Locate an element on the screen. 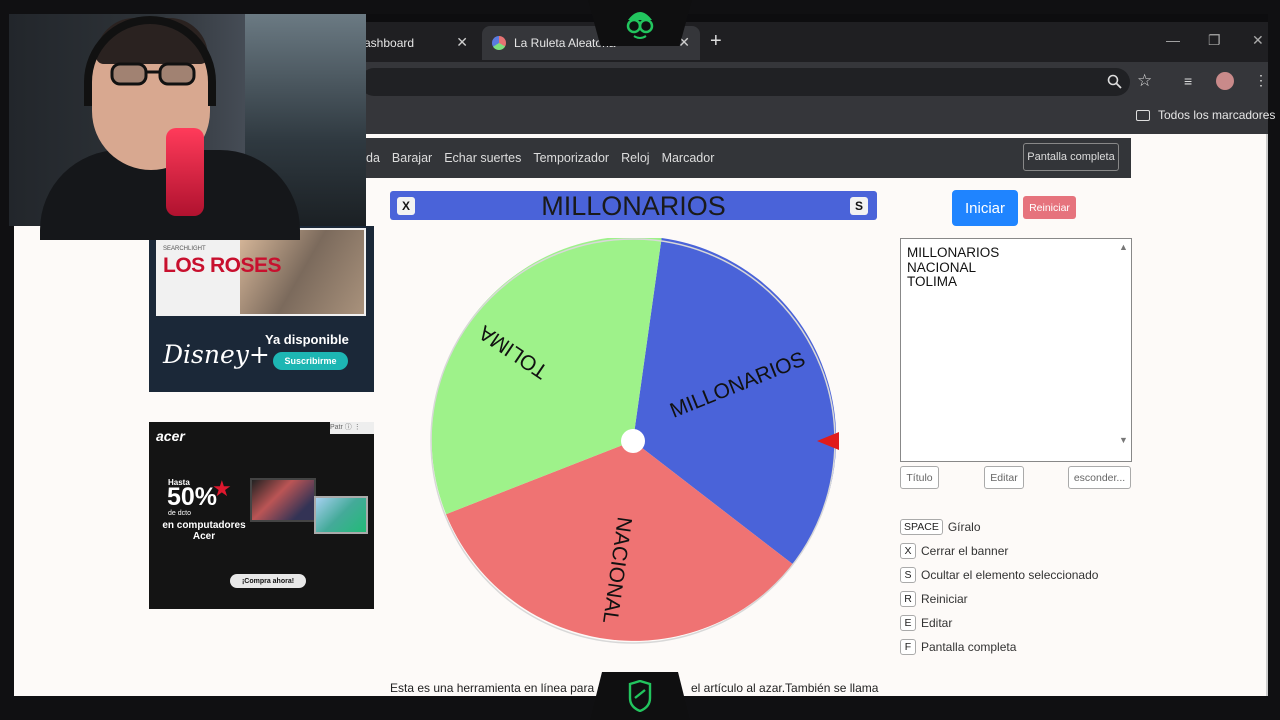 The image size is (1280, 720). ad-product-line: en computadores Acer is located at coordinates (204, 531).